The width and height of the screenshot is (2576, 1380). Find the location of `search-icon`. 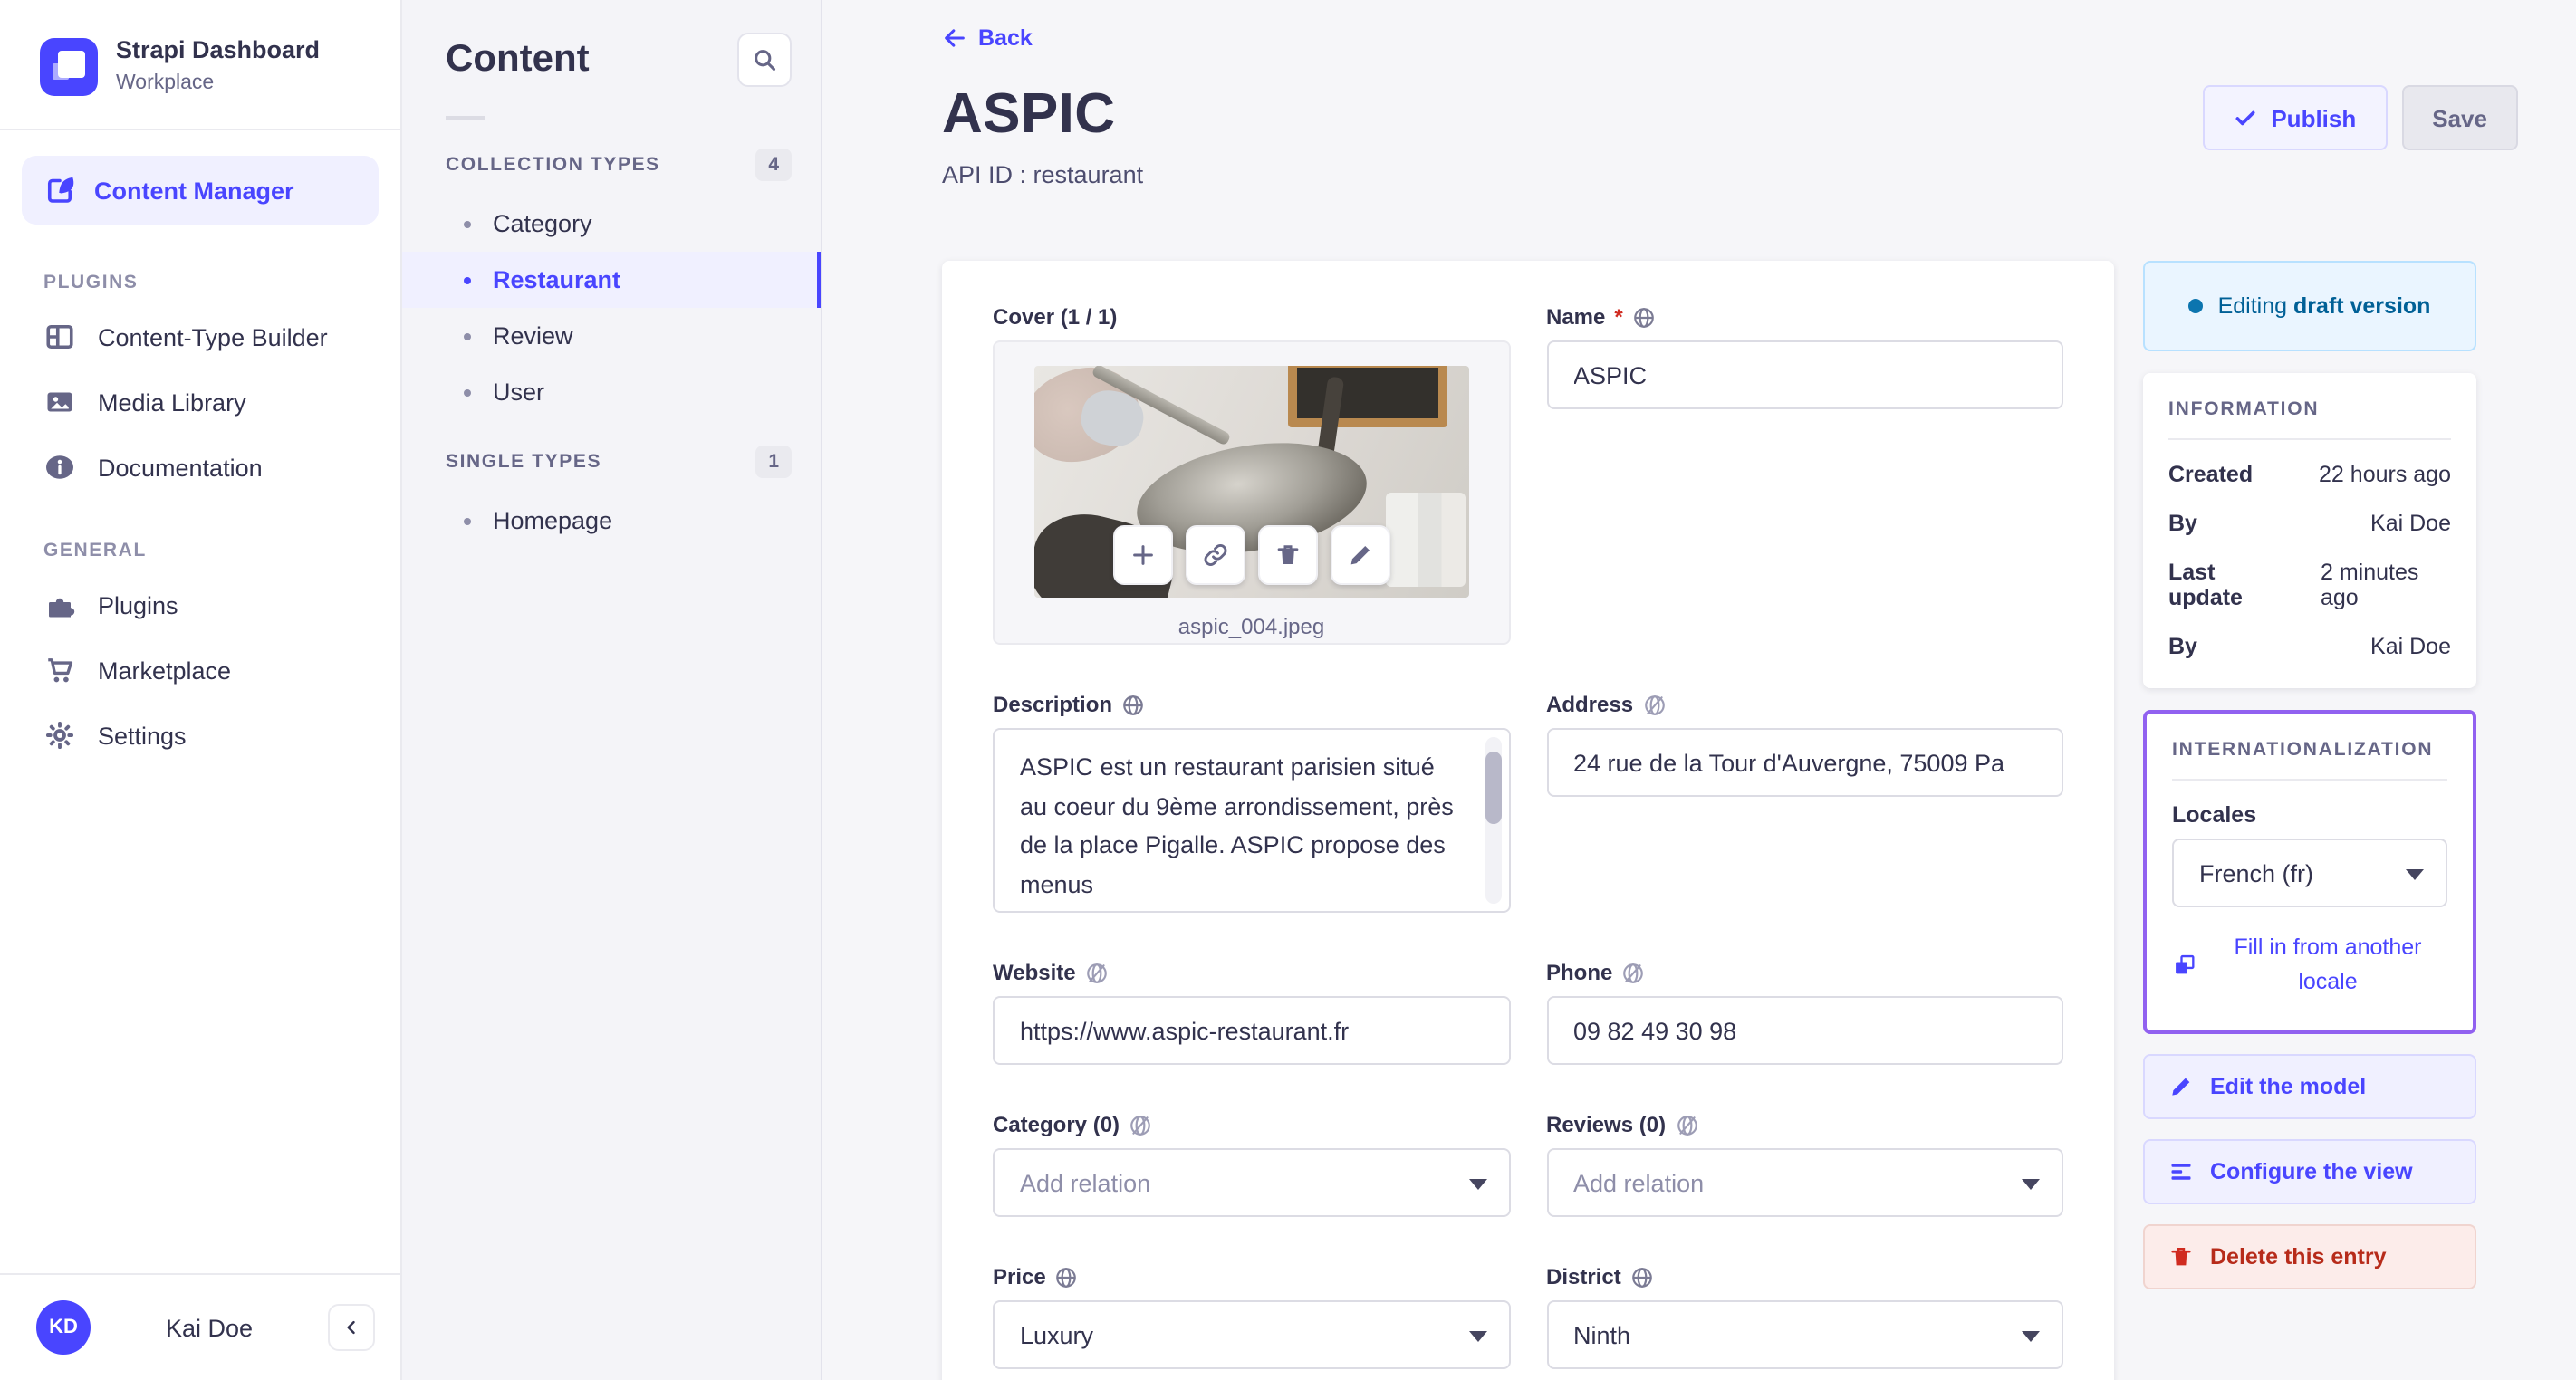

search-icon is located at coordinates (765, 61).